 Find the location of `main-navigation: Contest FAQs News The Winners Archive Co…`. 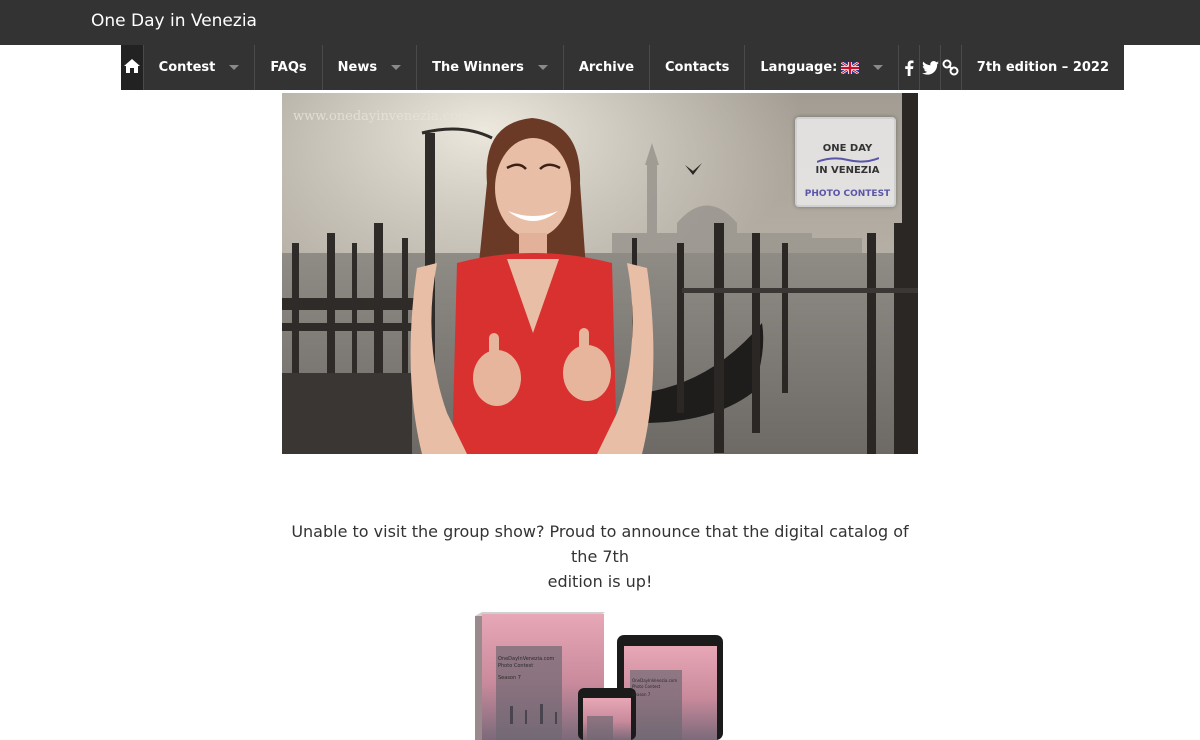

main-navigation: Contest FAQs News The Winners Archive Co… is located at coordinates (622, 67).